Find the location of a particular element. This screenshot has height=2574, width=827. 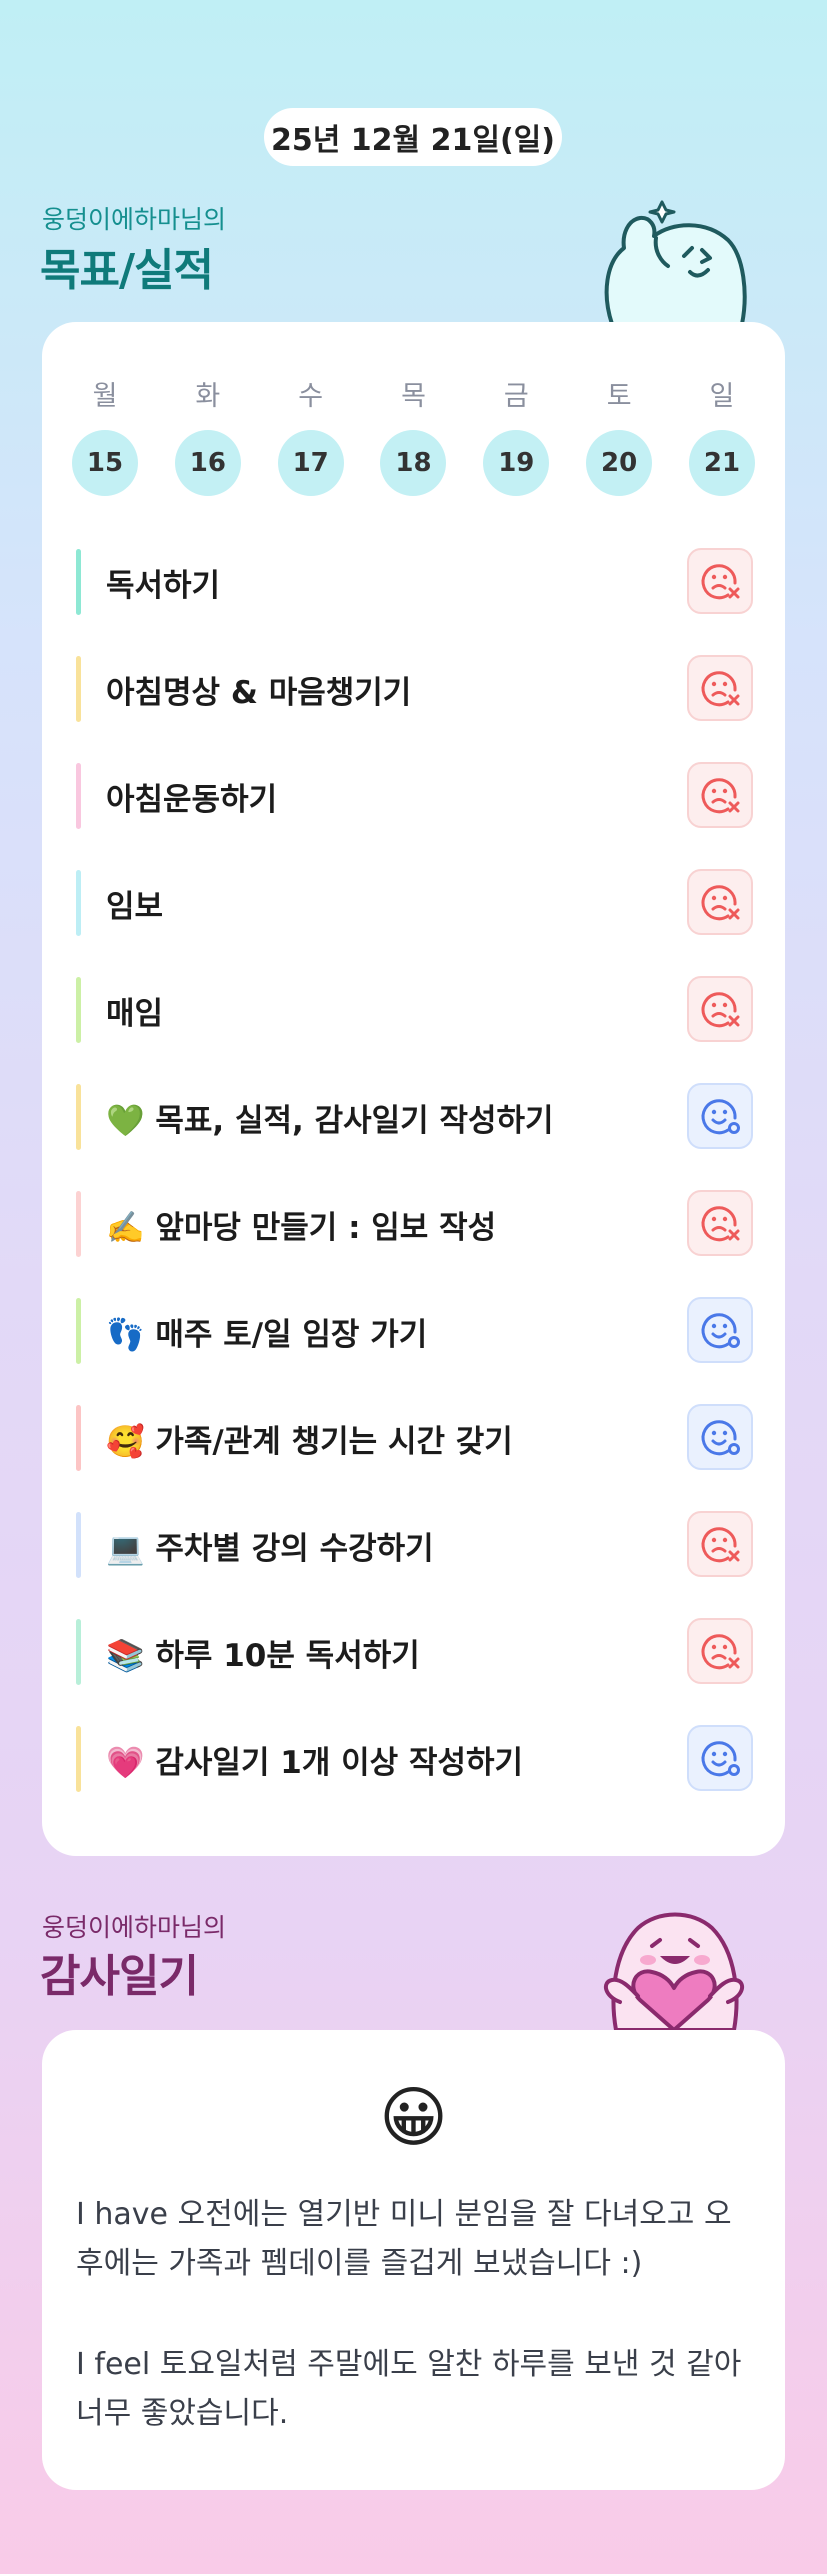

gratitude-title: 감사일기 is located at coordinates (119, 1976).